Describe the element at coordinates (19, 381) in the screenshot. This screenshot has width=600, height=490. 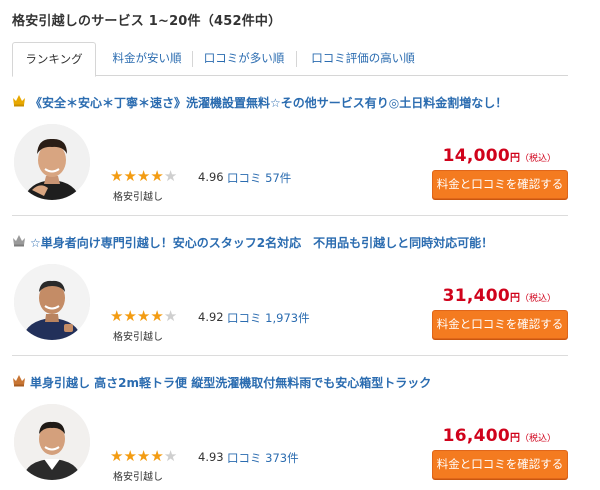
I see `crown-bronze-icon` at that location.